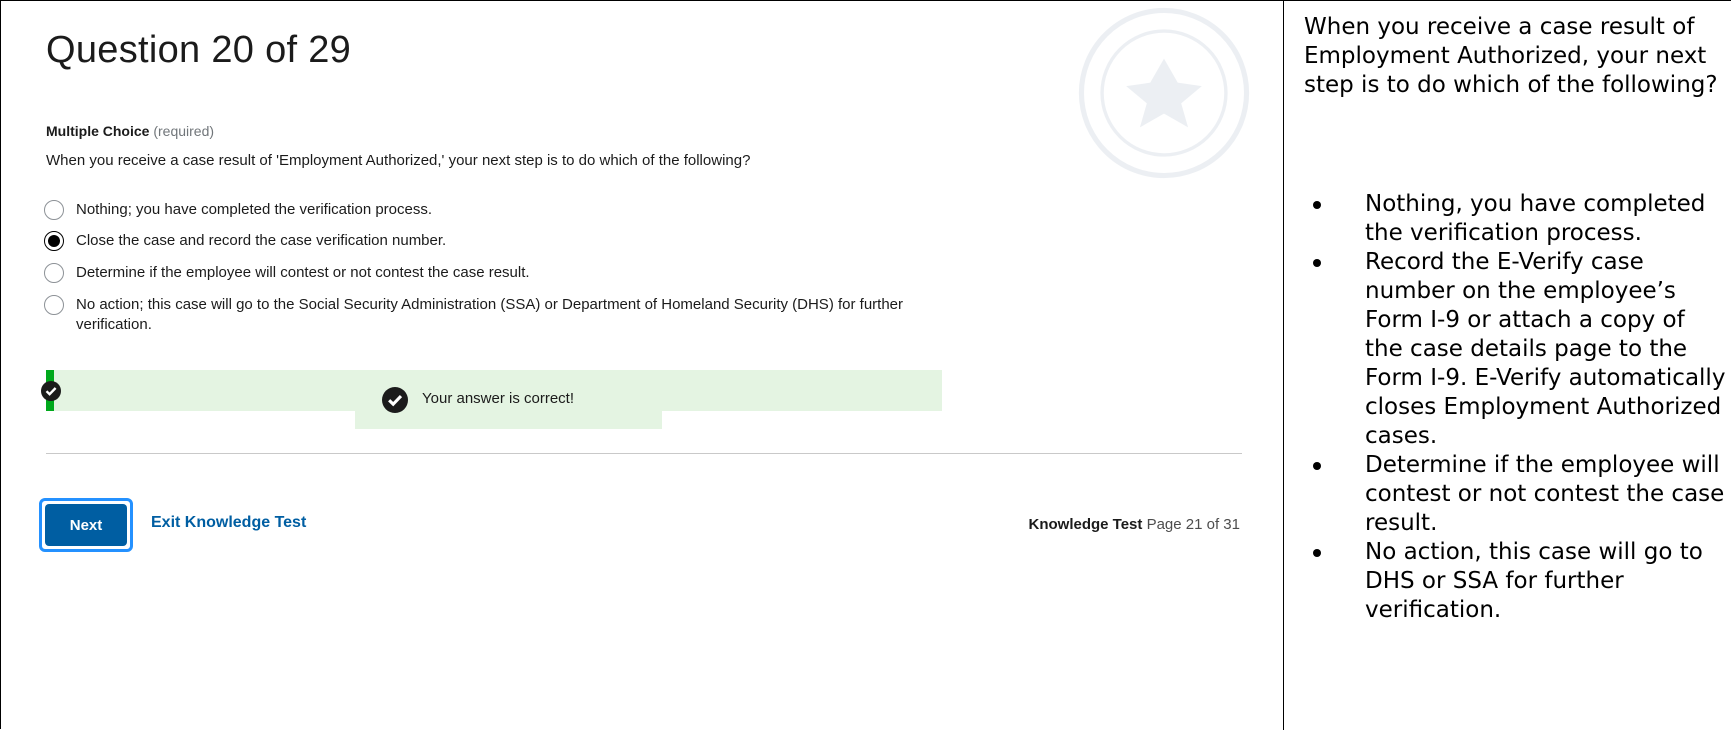 This screenshot has width=1732, height=730. What do you see at coordinates (228, 523) in the screenshot?
I see `exit-knowledge-test-link: Exit Knowledge Test` at bounding box center [228, 523].